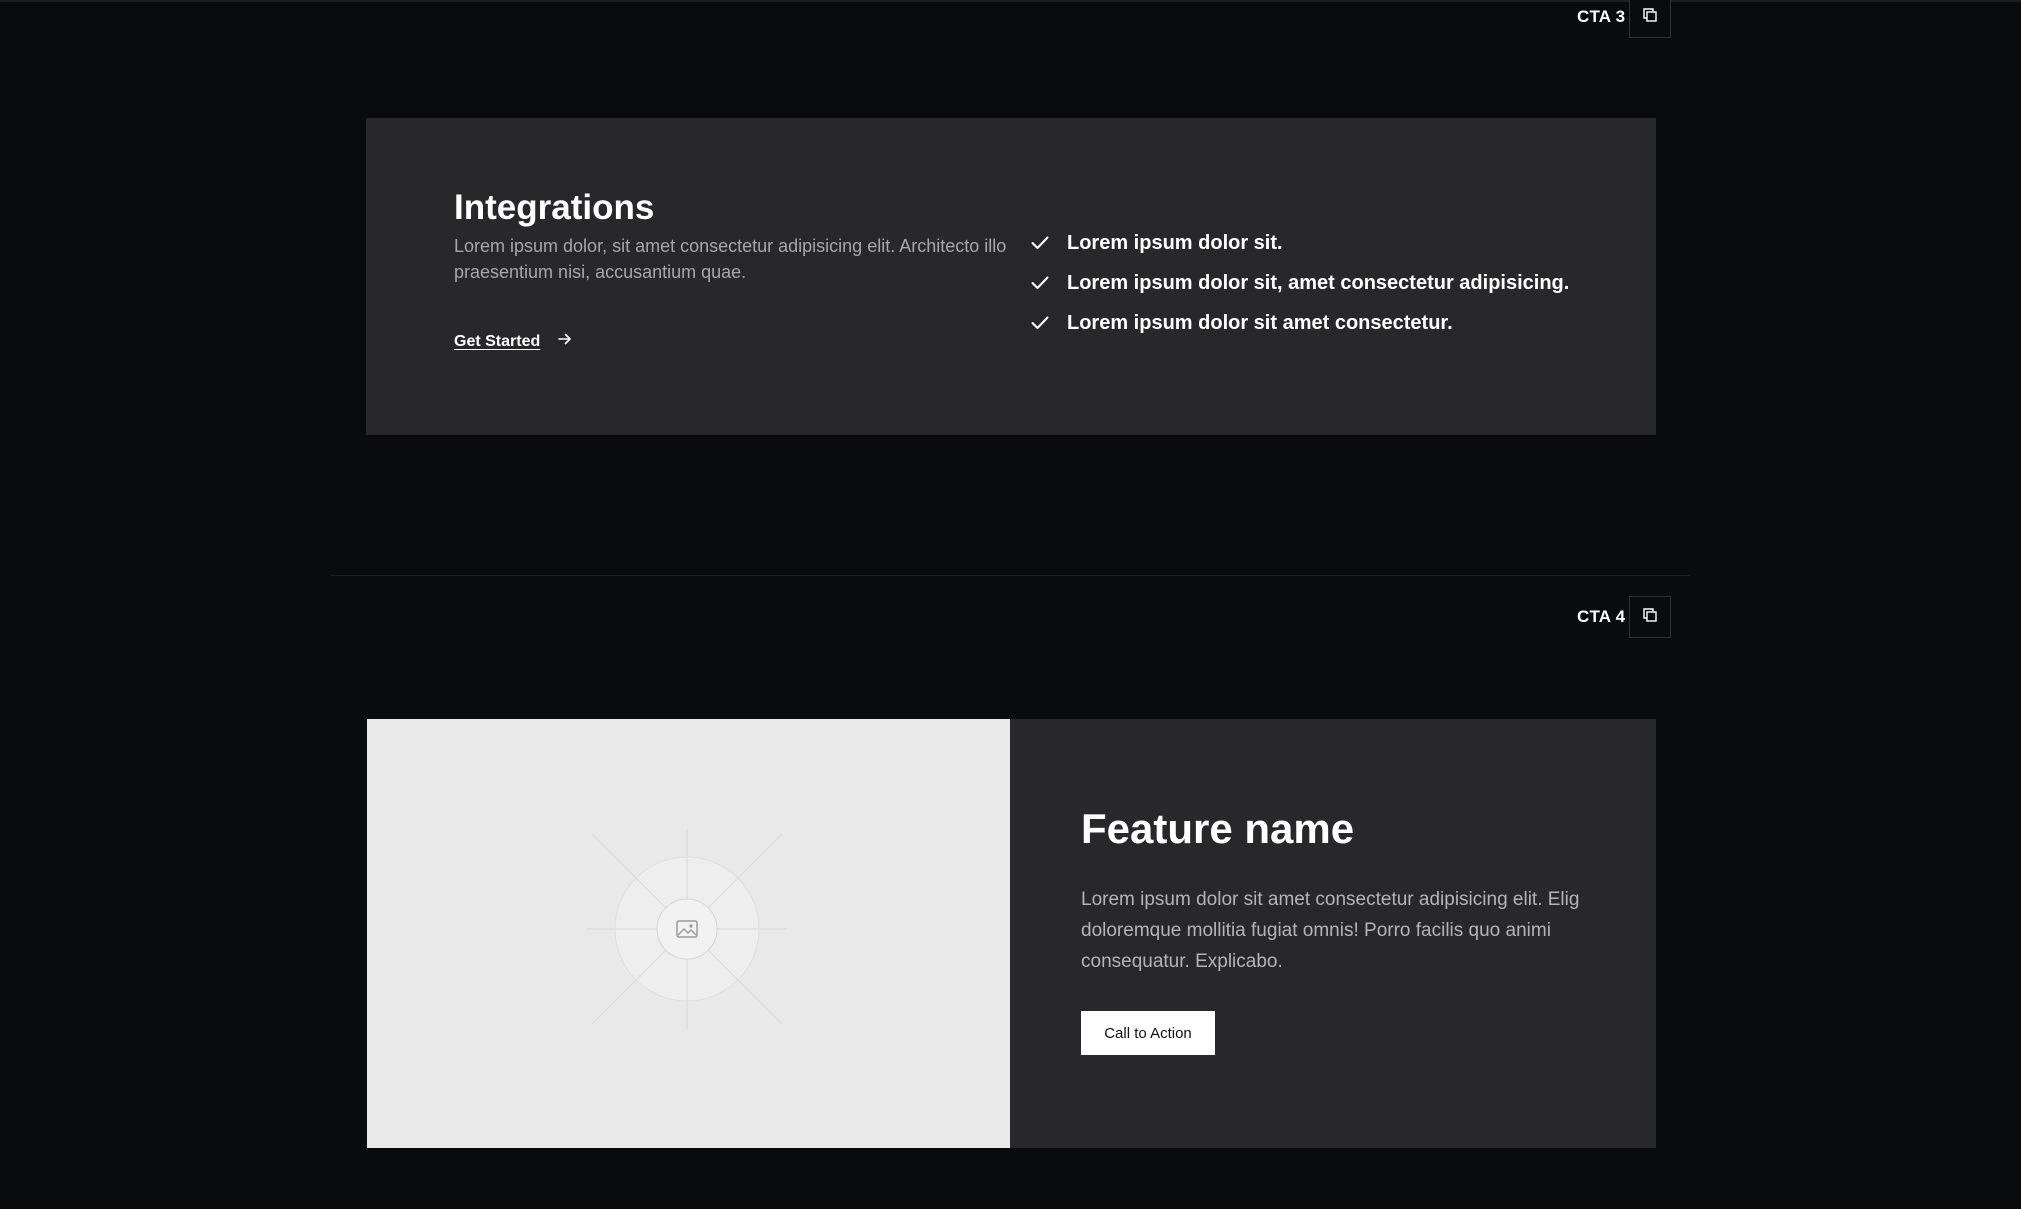  What do you see at coordinates (1010, 575) in the screenshot?
I see `section-divider` at bounding box center [1010, 575].